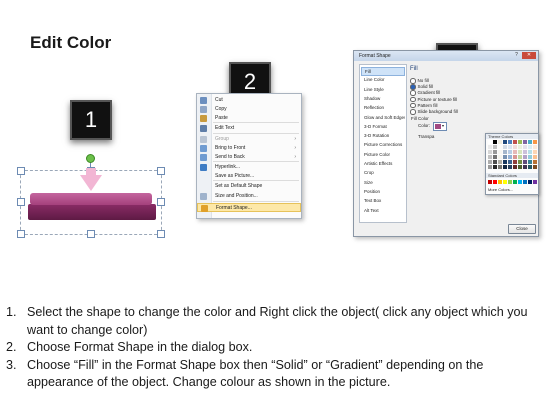  Describe the element at coordinates (383, 80) in the screenshot. I see `nav-item-line-color: Line Color` at that location.